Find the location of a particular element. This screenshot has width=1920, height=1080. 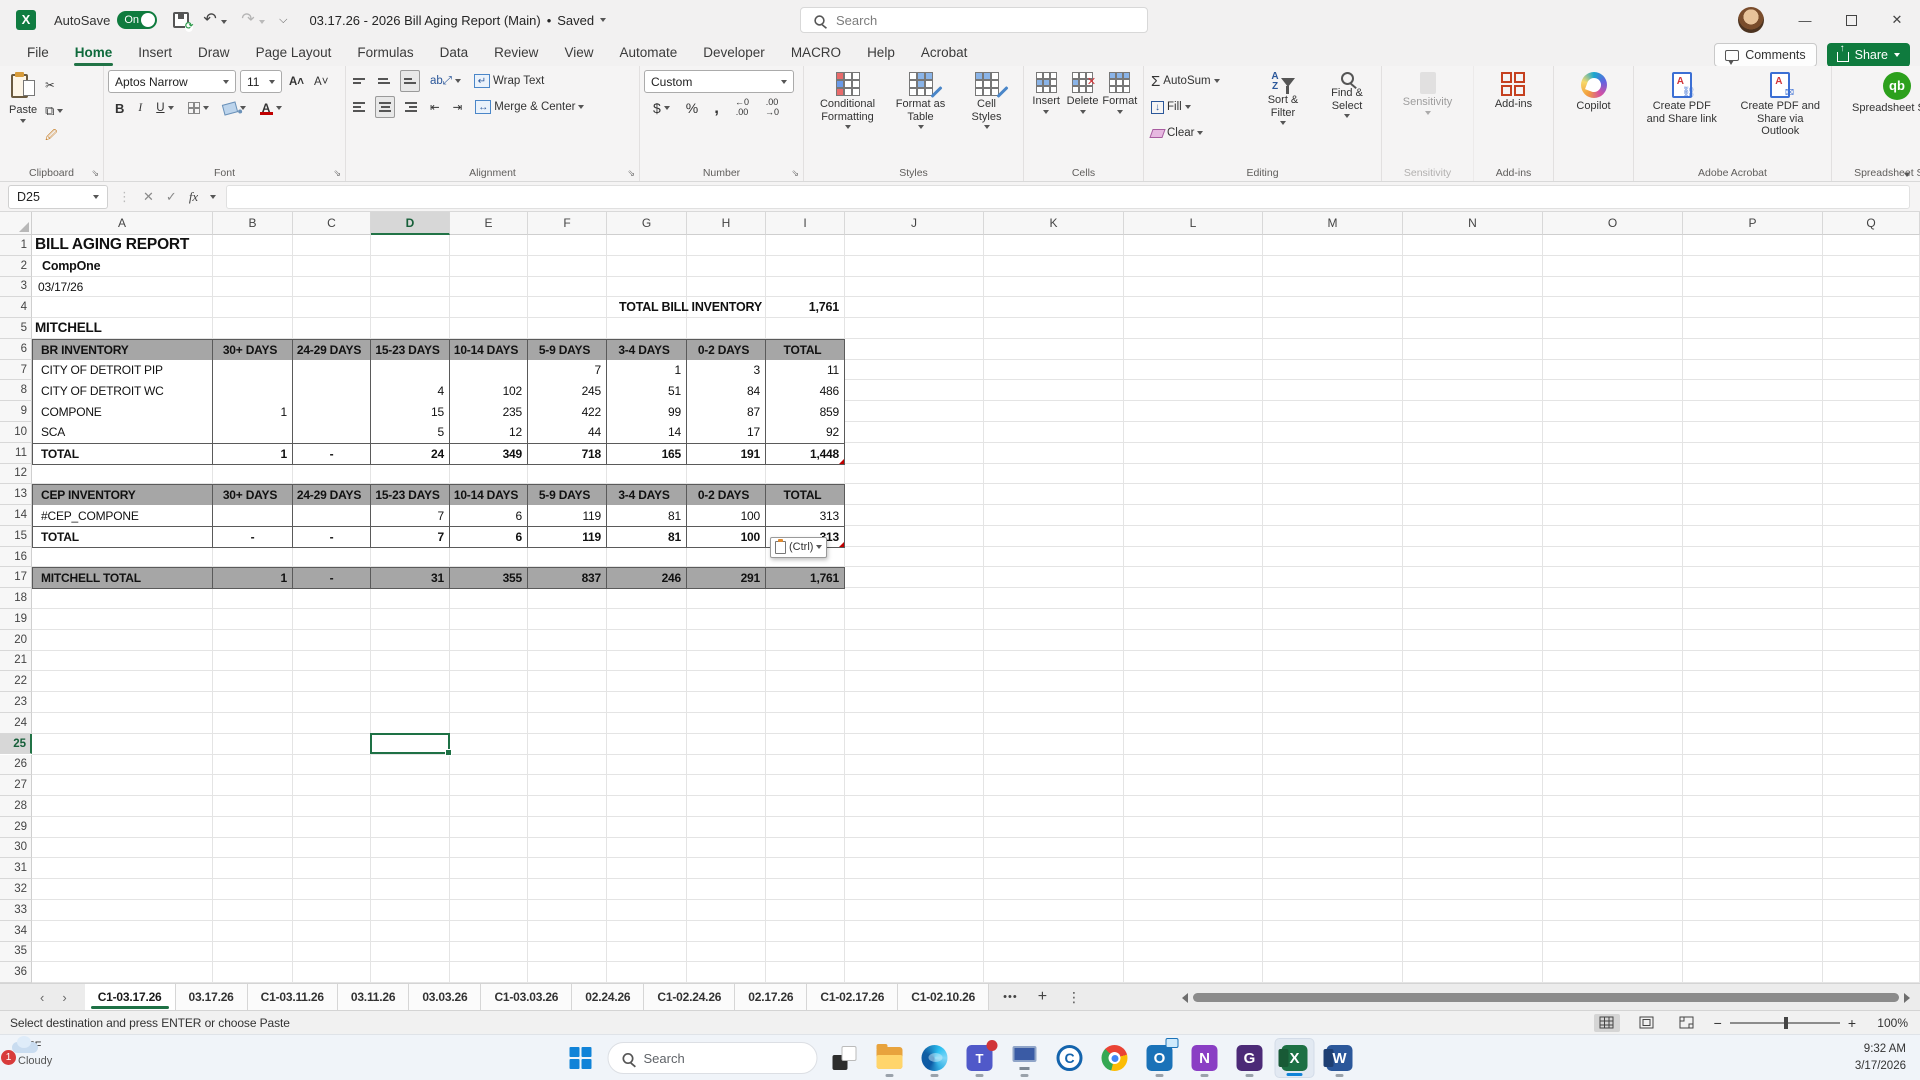

cell-value: 15 is located at coordinates (410, 411).